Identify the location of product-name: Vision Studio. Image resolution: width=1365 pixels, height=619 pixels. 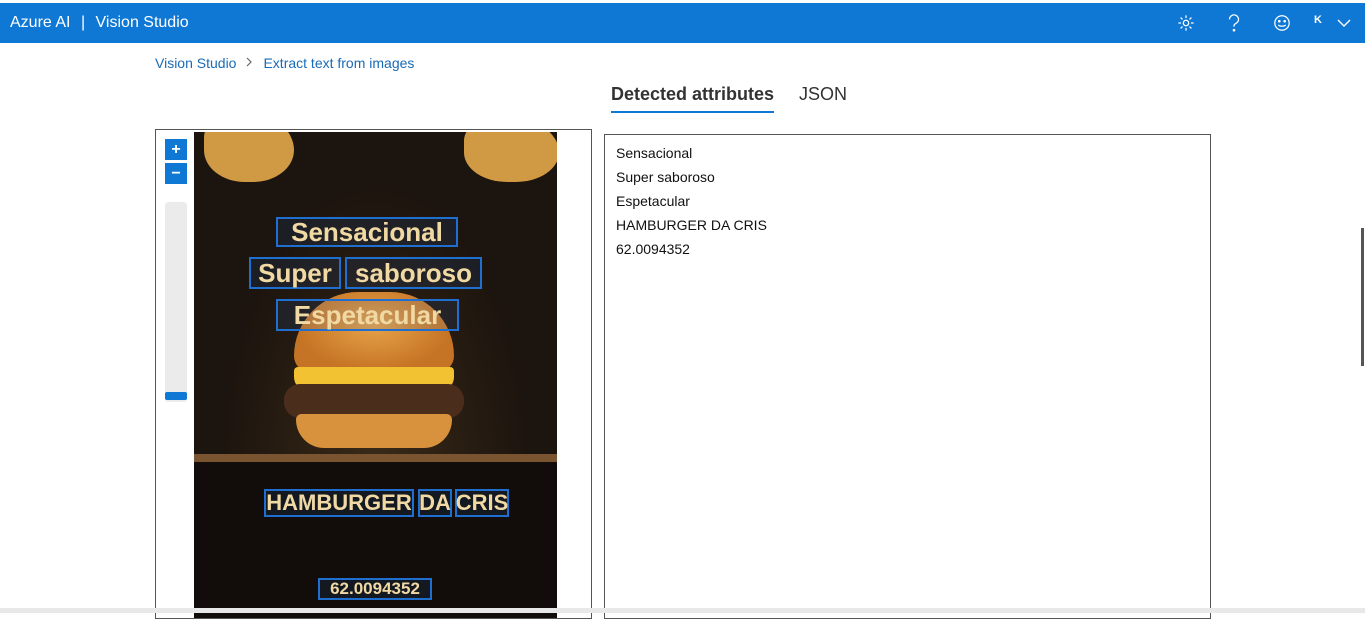
(142, 22).